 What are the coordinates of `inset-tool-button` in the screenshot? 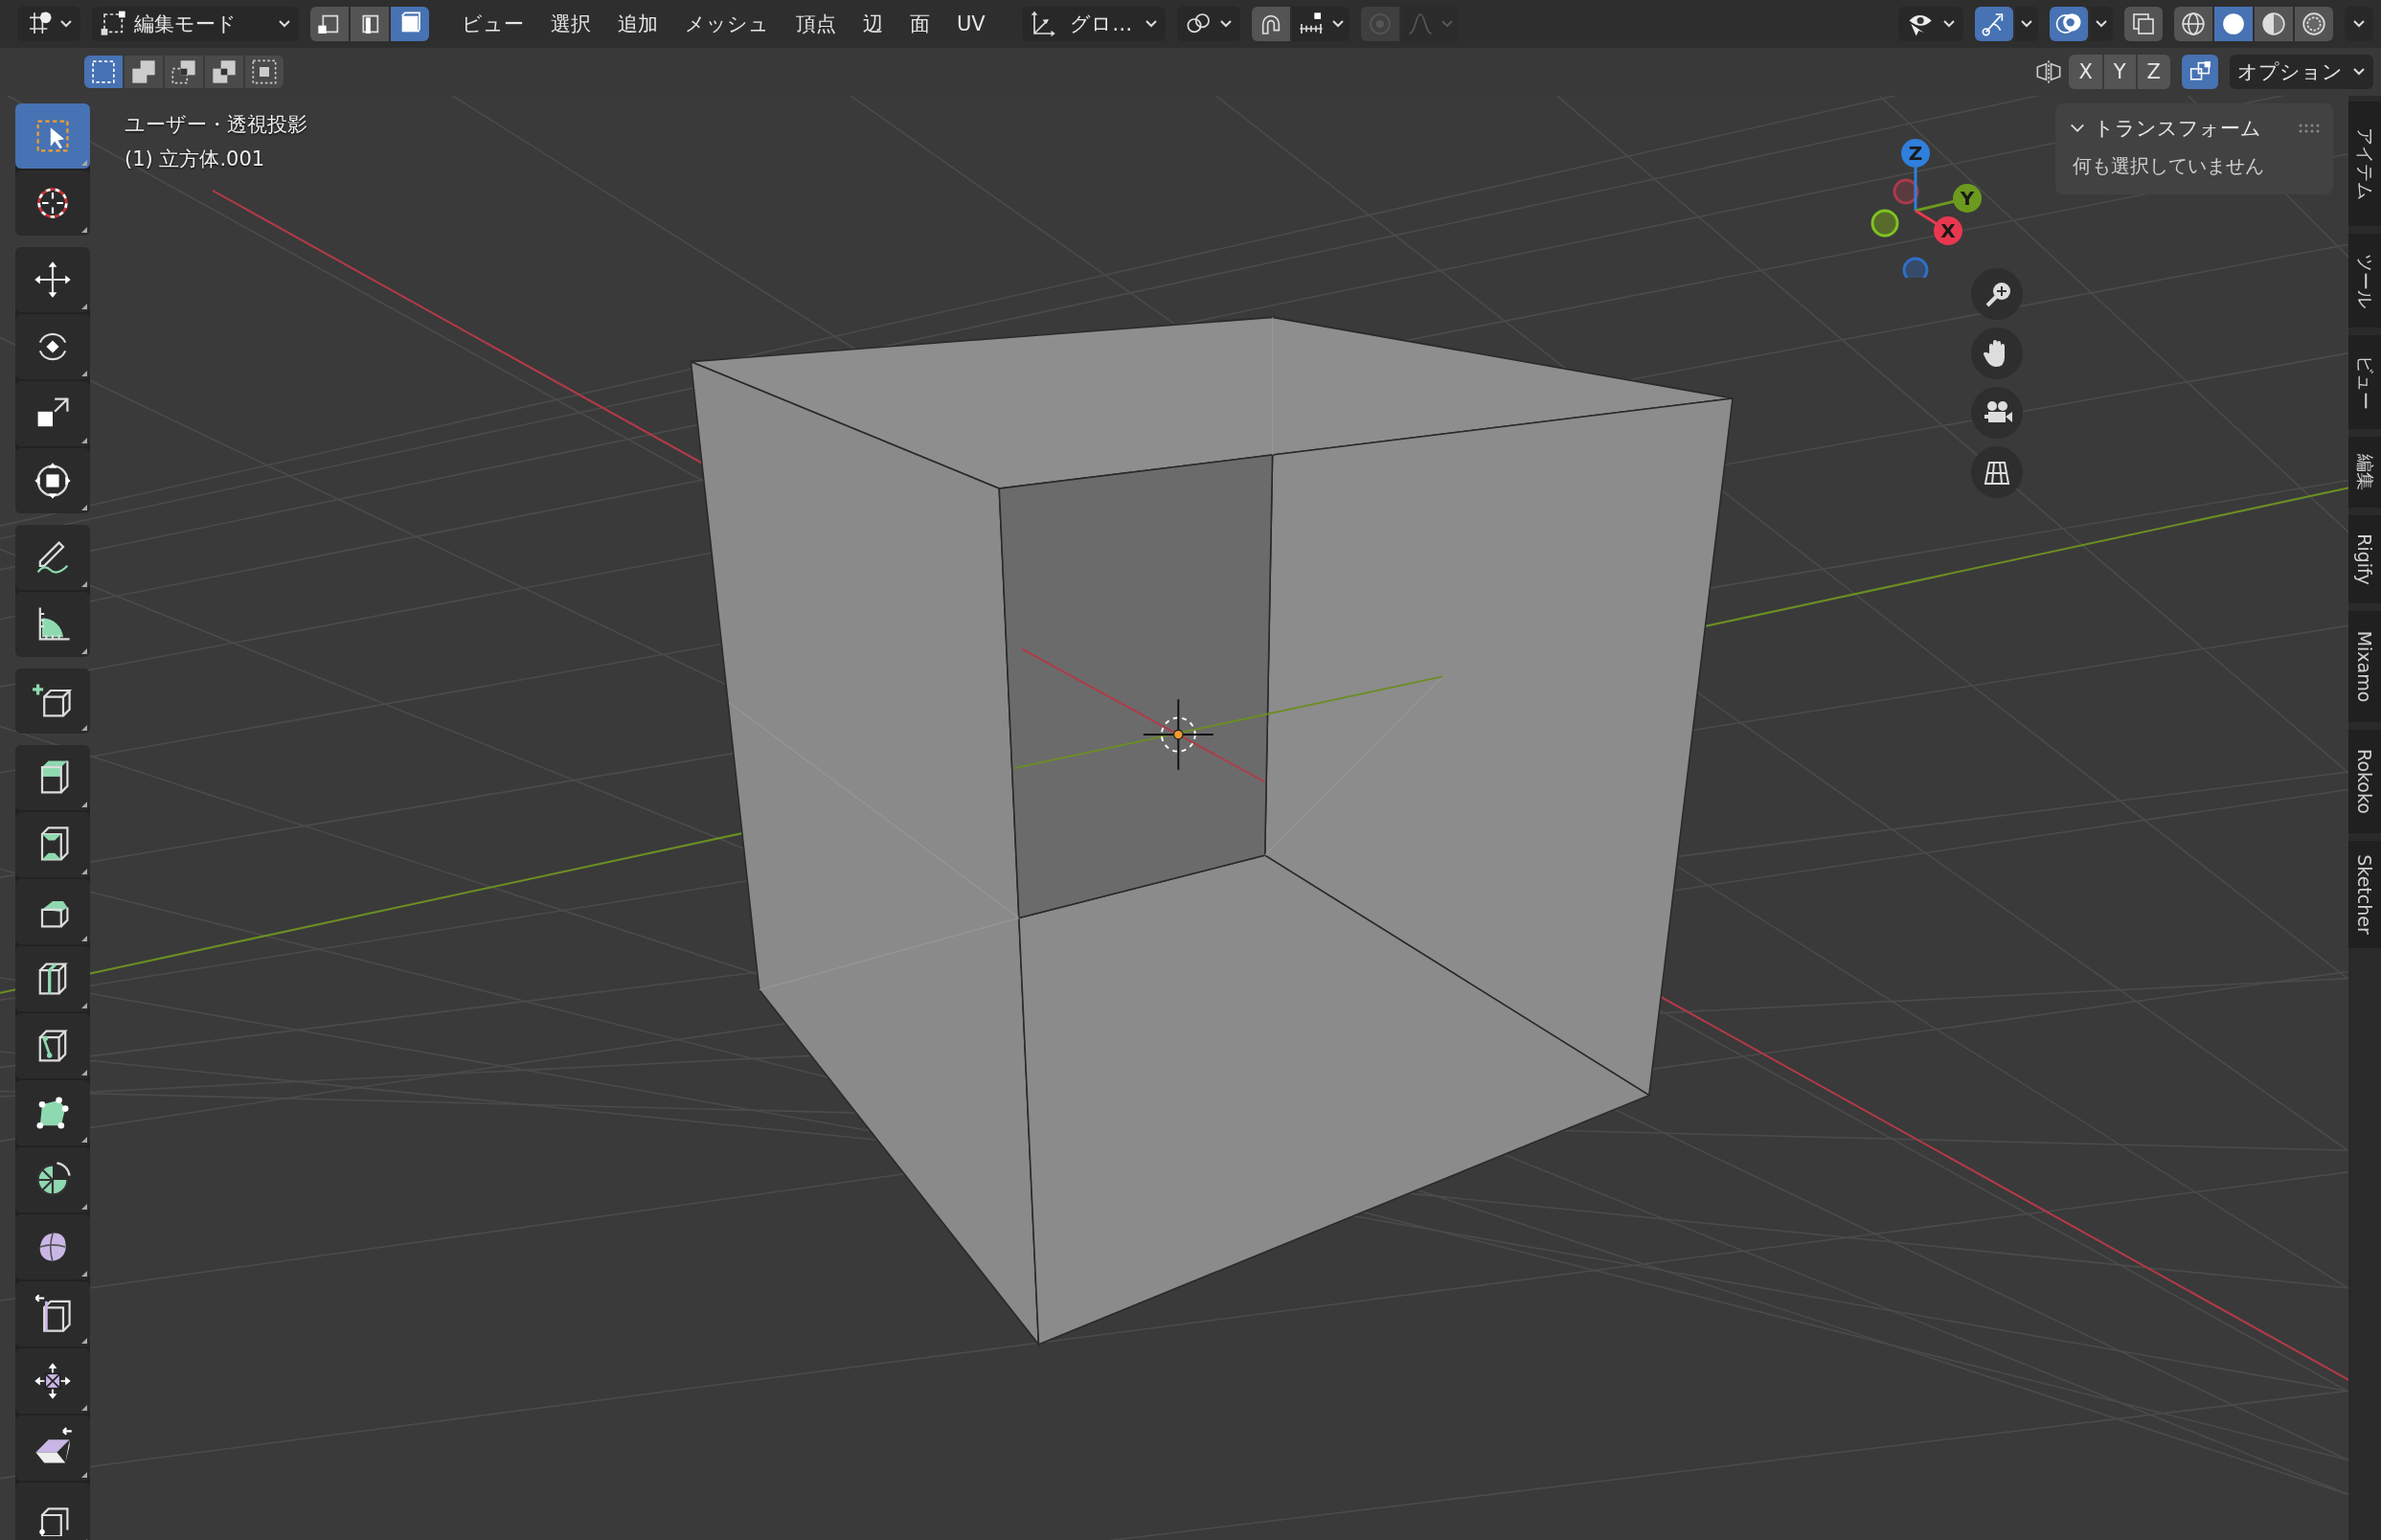 It's located at (52, 844).